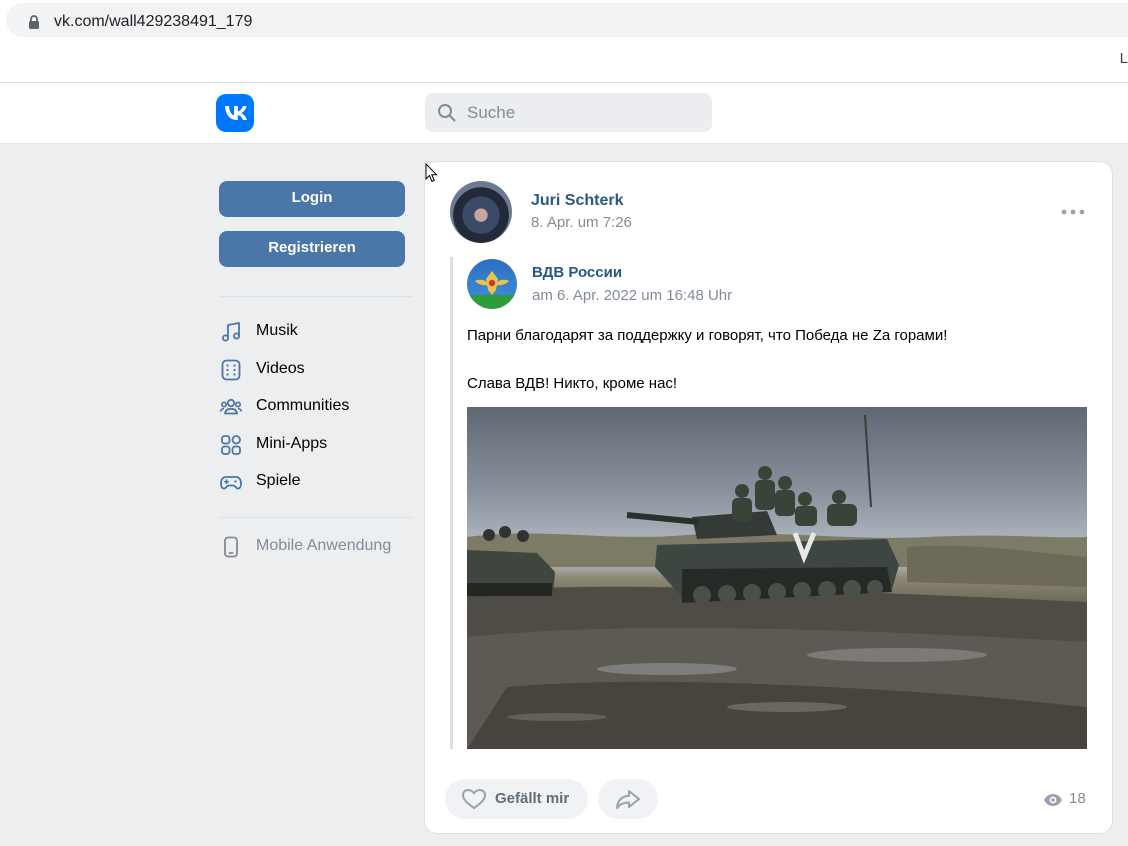 Image resolution: width=1128 pixels, height=846 pixels. What do you see at coordinates (231, 406) in the screenshot?
I see `users-icon` at bounding box center [231, 406].